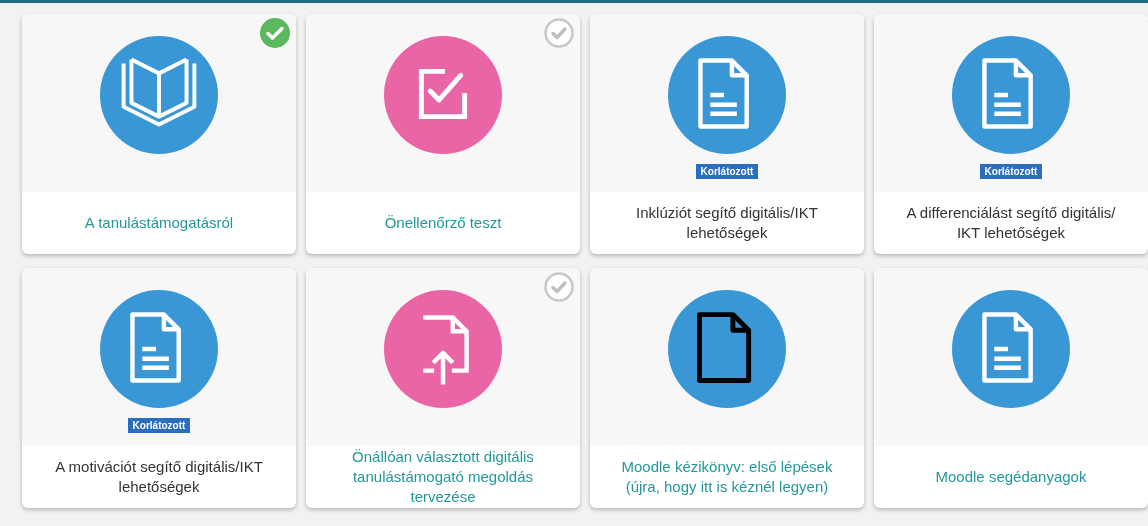 Image resolution: width=1148 pixels, height=526 pixels. What do you see at coordinates (443, 349) in the screenshot?
I see `upload-icon` at bounding box center [443, 349].